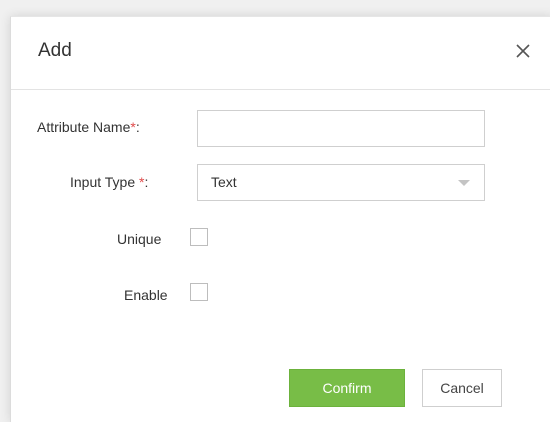  I want to click on chevron-down-icon, so click(464, 183).